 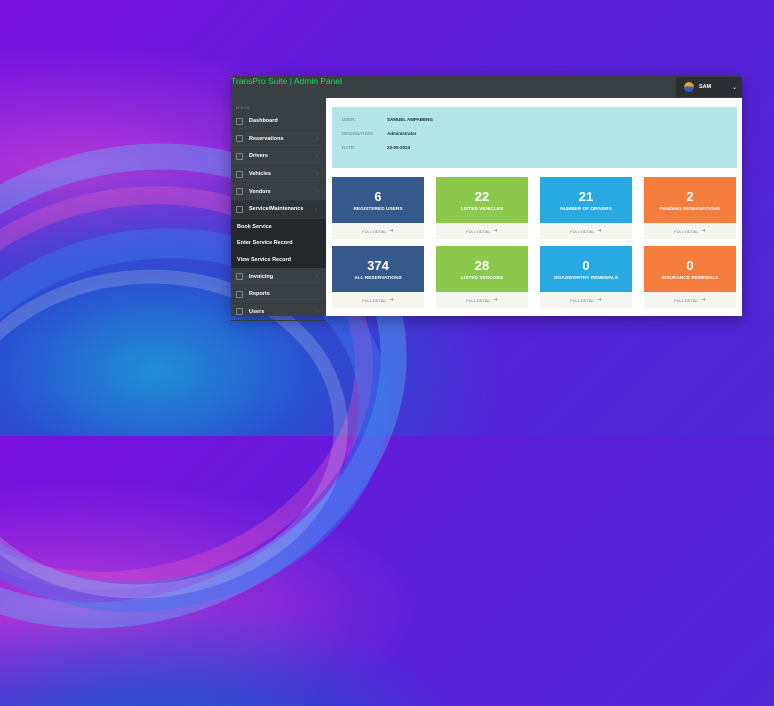 I want to click on stat-value: 28, so click(x=482, y=265).